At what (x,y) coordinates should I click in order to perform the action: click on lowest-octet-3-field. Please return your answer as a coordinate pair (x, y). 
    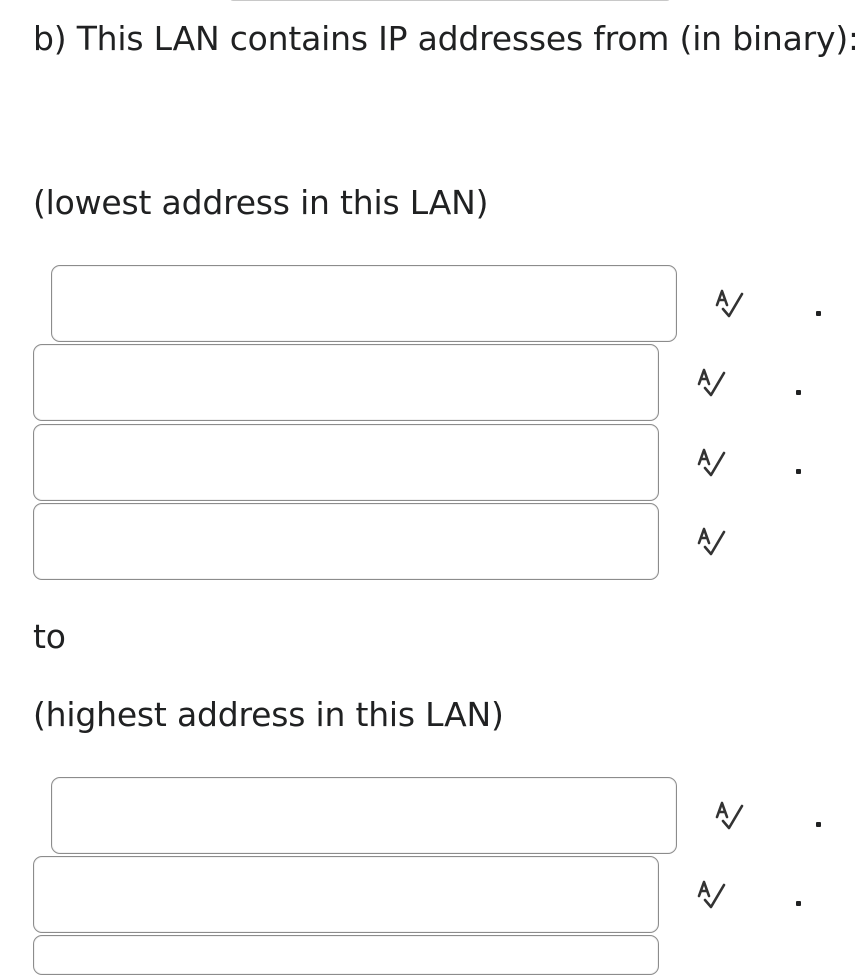
    Looking at the image, I should click on (346, 462).